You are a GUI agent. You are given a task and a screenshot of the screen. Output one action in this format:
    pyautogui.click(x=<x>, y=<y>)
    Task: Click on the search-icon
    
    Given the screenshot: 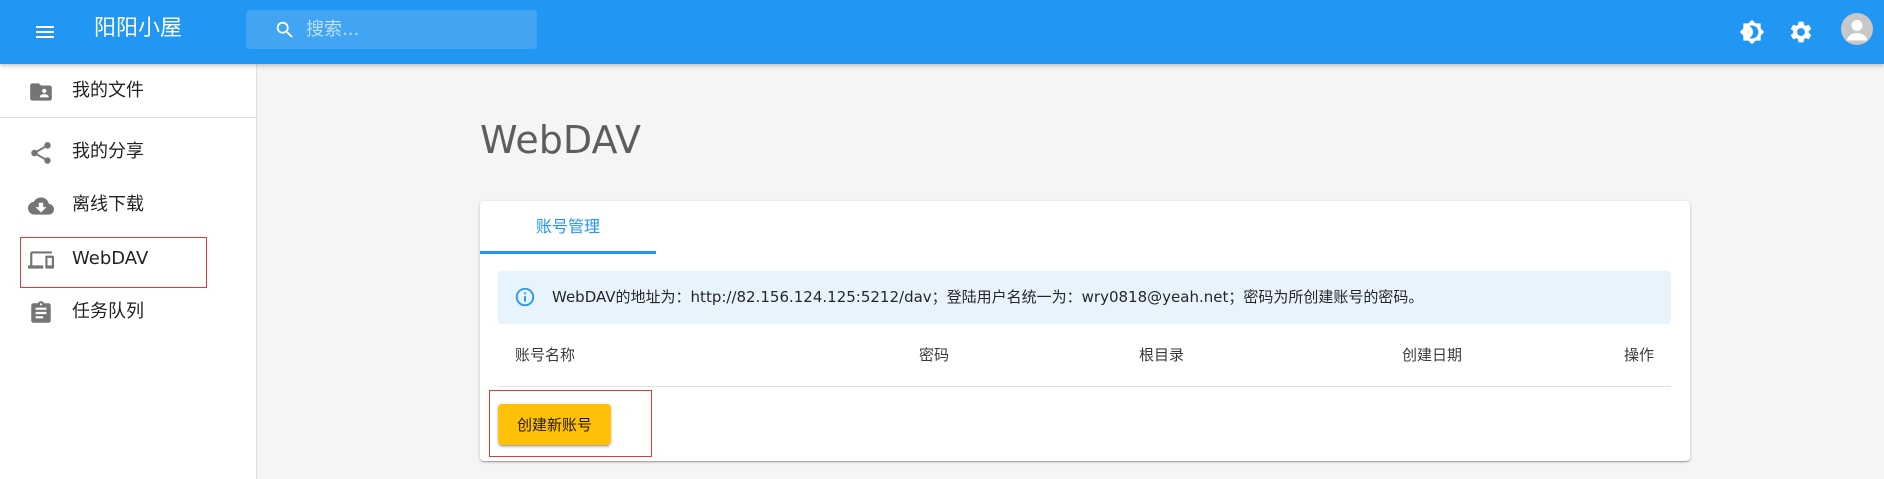 What is the action you would take?
    pyautogui.click(x=284, y=29)
    